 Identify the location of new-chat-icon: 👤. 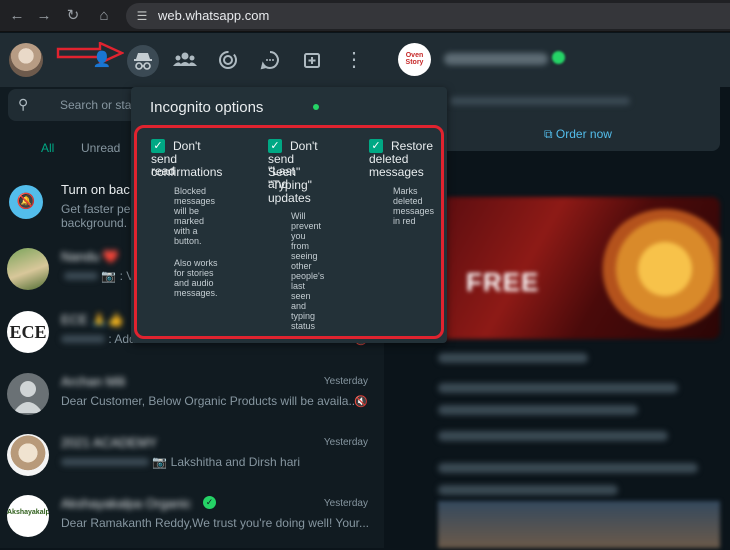
(102, 60).